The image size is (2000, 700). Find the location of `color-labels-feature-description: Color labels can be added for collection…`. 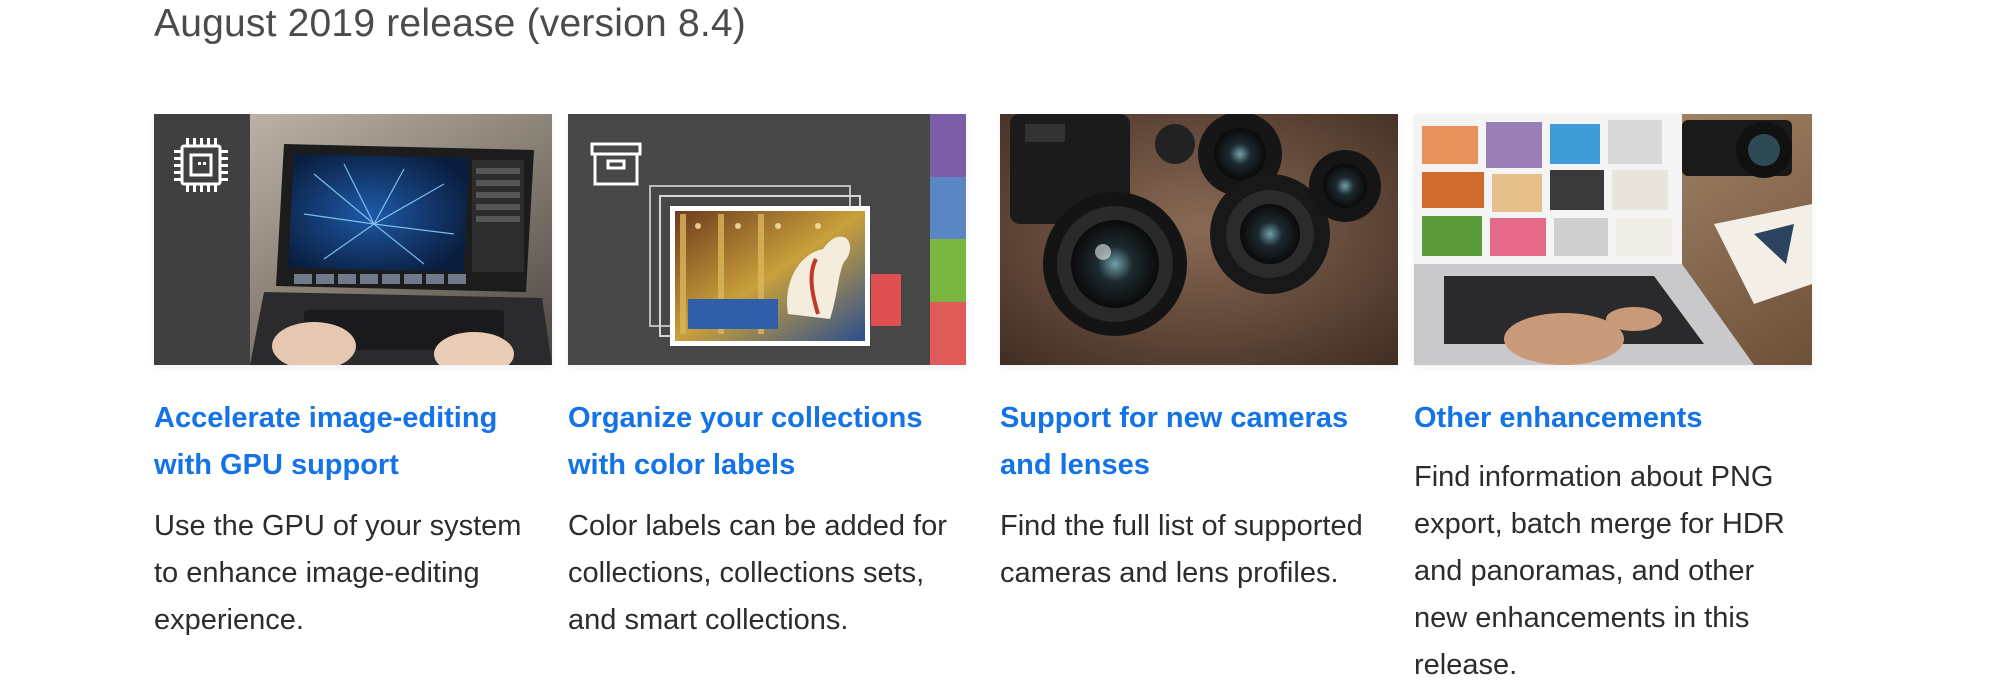

color-labels-feature-description: Color labels can be added for collection… is located at coordinates (757, 573).